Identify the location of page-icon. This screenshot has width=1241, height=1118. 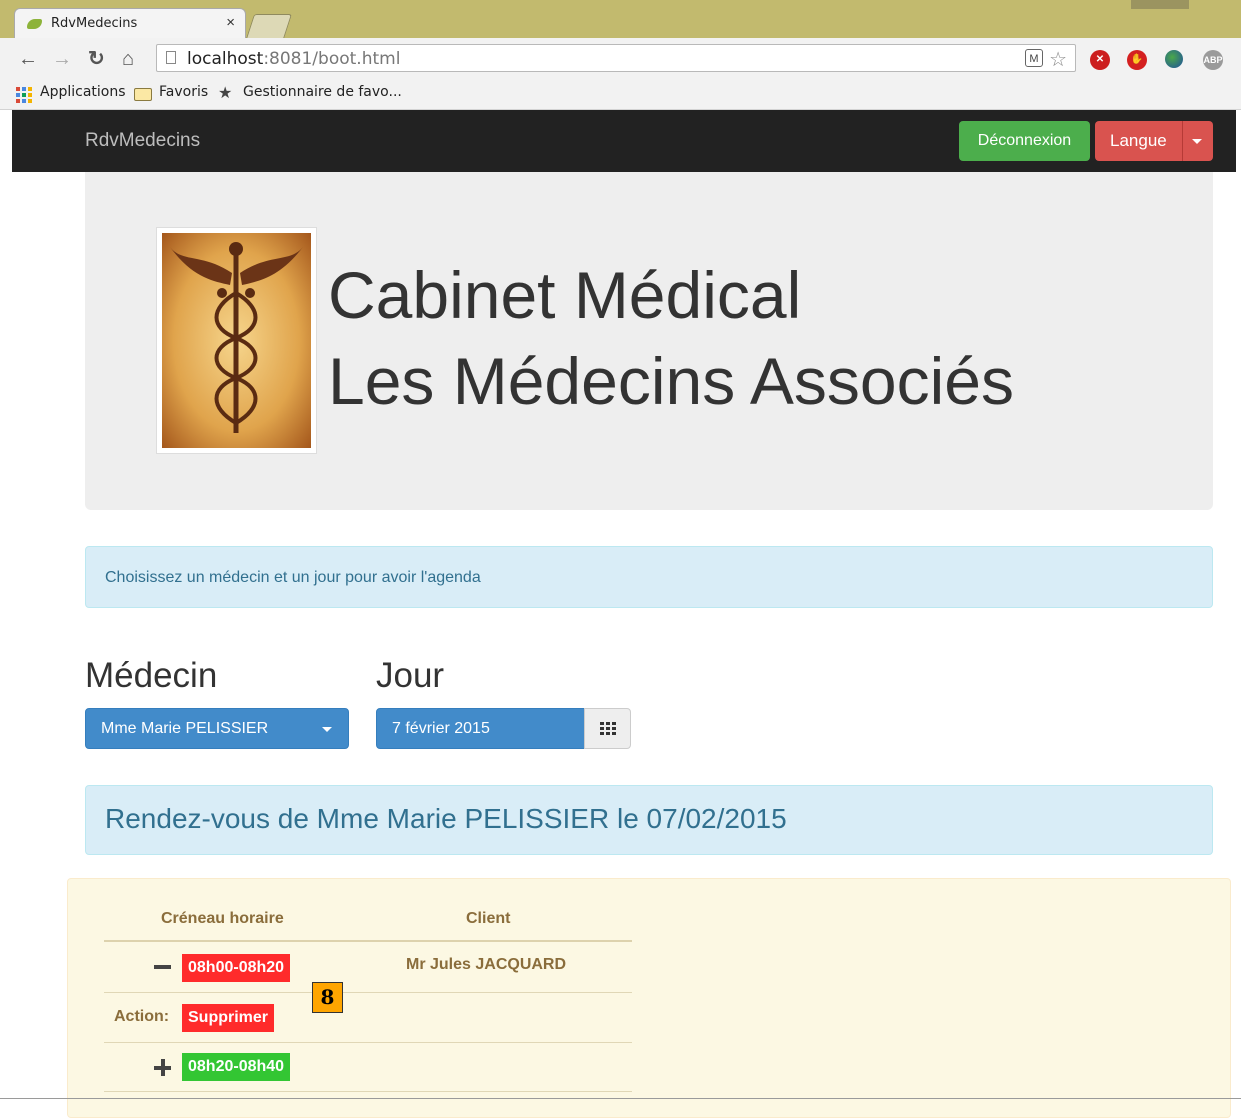
(171, 57).